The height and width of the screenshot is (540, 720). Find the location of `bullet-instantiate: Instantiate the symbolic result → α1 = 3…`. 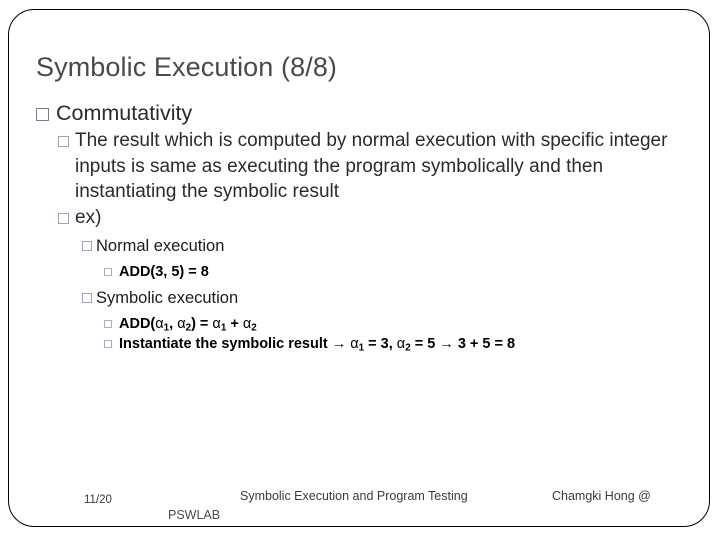

bullet-instantiate: Instantiate the symbolic result → α1 = 3… is located at coordinates (398, 344).